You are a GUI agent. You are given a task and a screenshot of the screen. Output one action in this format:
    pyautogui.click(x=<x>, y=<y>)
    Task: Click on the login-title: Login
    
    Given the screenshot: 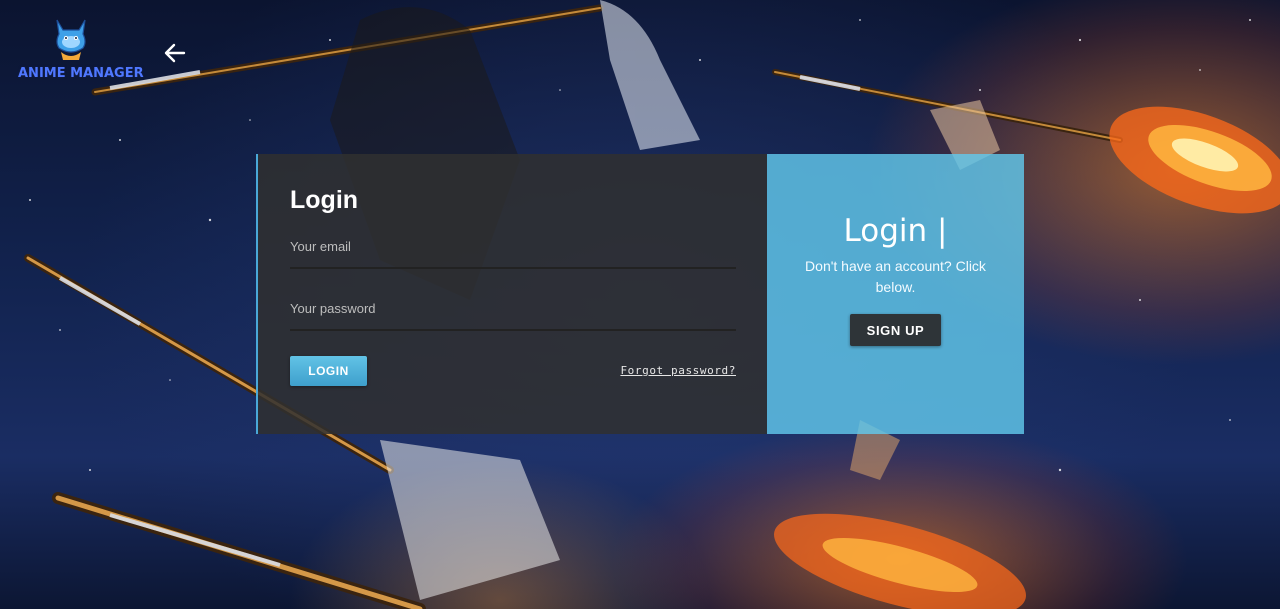 What is the action you would take?
    pyautogui.click(x=324, y=200)
    